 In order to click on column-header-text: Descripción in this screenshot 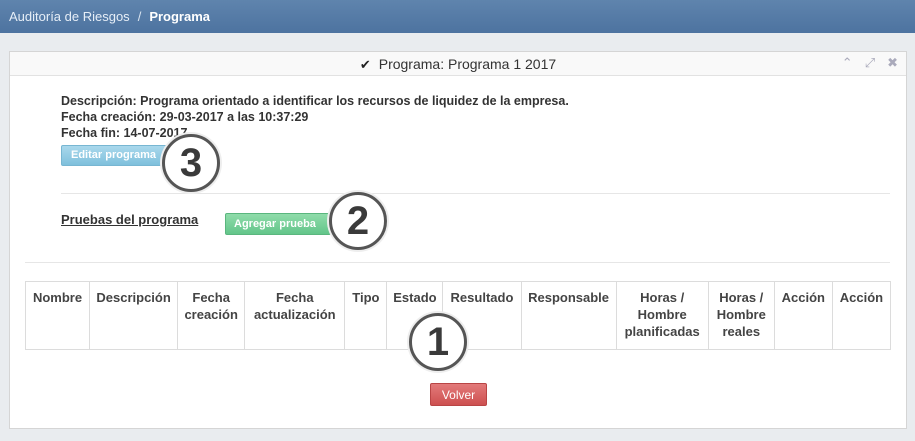, I will do `click(133, 297)`.